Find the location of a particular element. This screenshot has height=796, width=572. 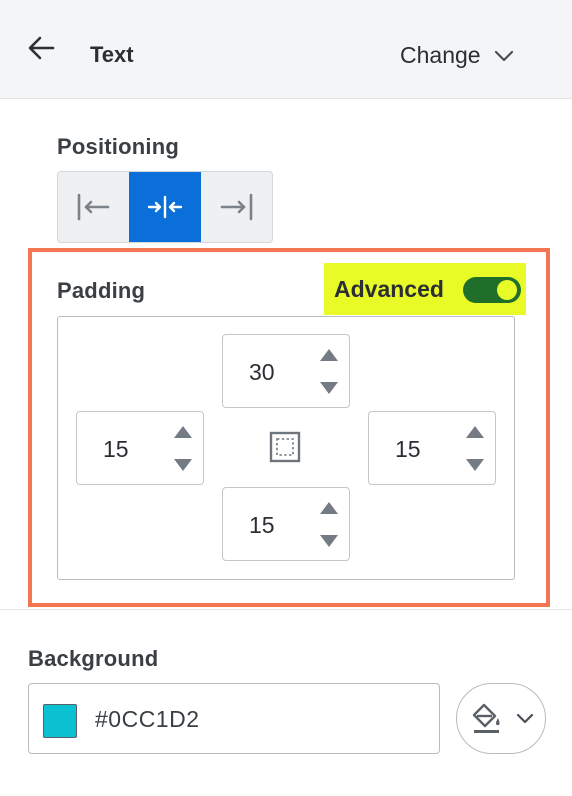

toggle-knob is located at coordinates (507, 290).